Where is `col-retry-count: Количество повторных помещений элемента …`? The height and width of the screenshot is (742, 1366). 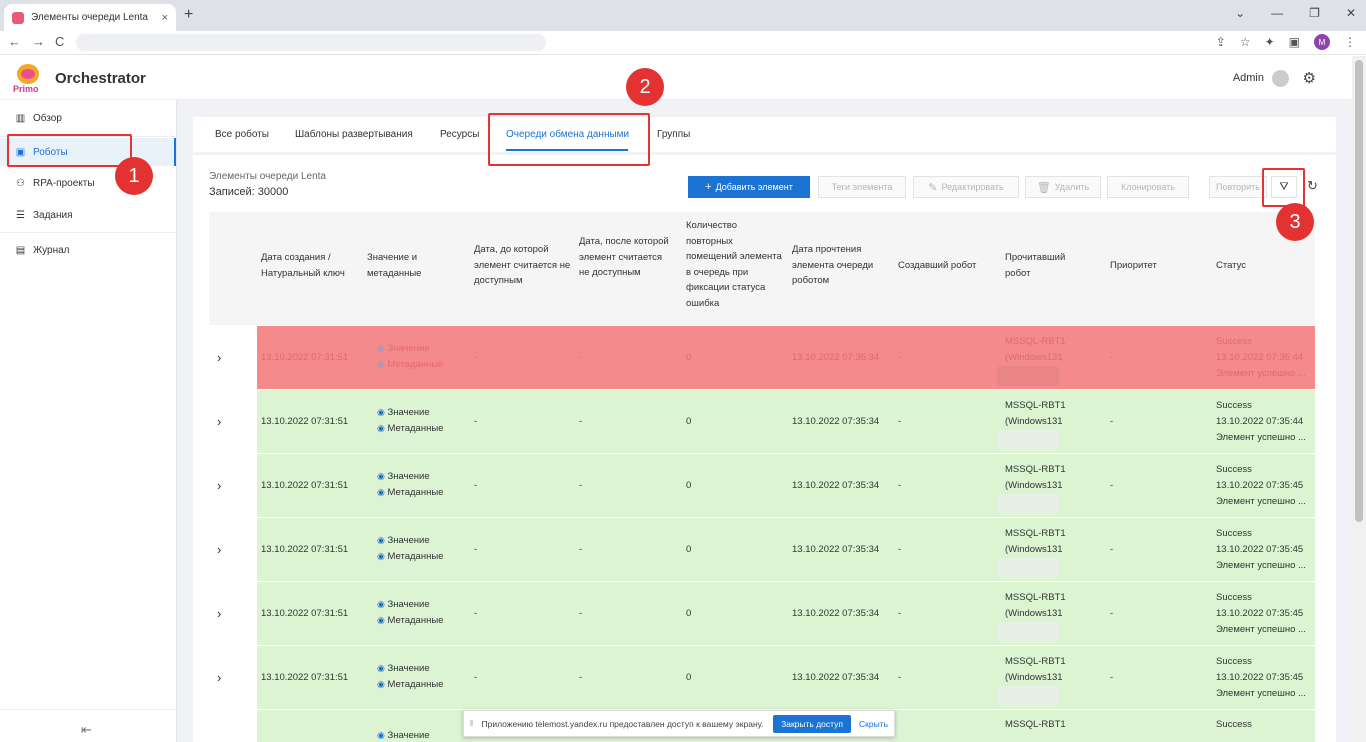 col-retry-count: Количество повторных помещений элемента … is located at coordinates (735, 264).